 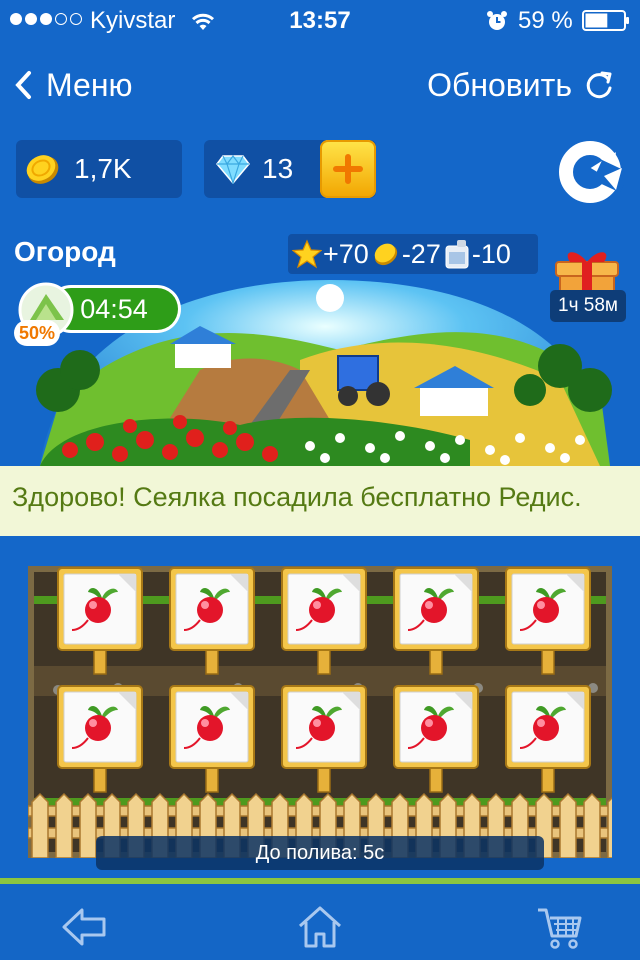 I want to click on diamond-icon, so click(x=233, y=169).